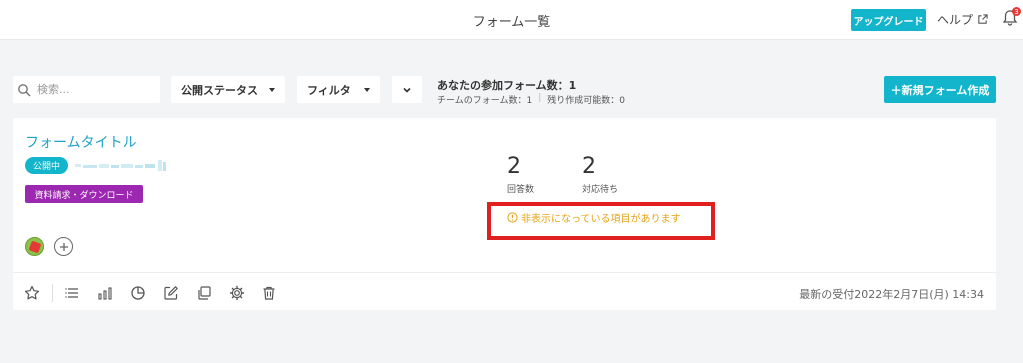 The height and width of the screenshot is (363, 1023). Describe the element at coordinates (81, 142) in the screenshot. I see `form-title-link: フォームタイトル` at that location.